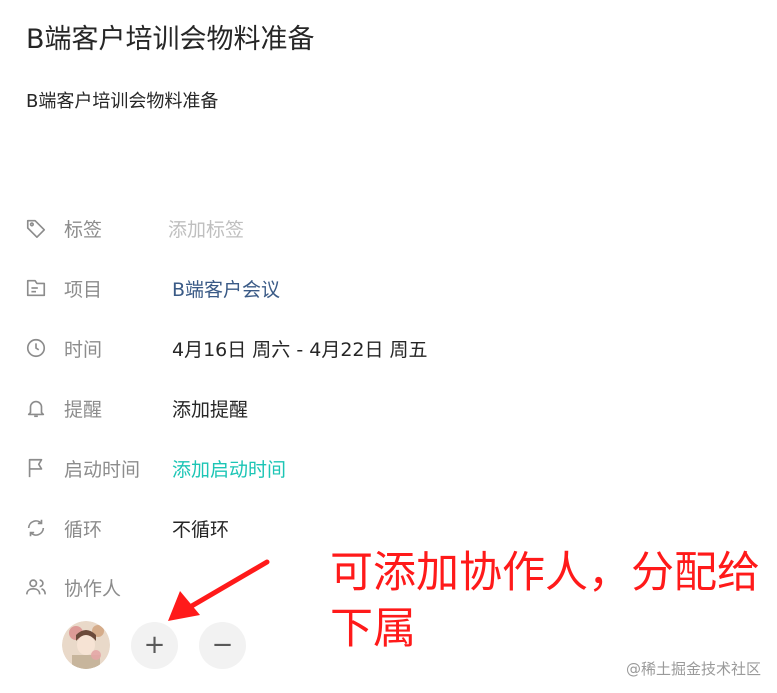  Describe the element at coordinates (36, 528) in the screenshot. I see `repeat-icon` at that location.